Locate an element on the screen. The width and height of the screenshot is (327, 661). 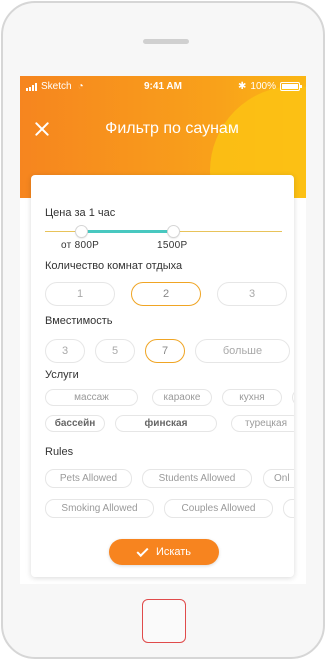
service-chip-karaoke: караоке is located at coordinates (182, 397).